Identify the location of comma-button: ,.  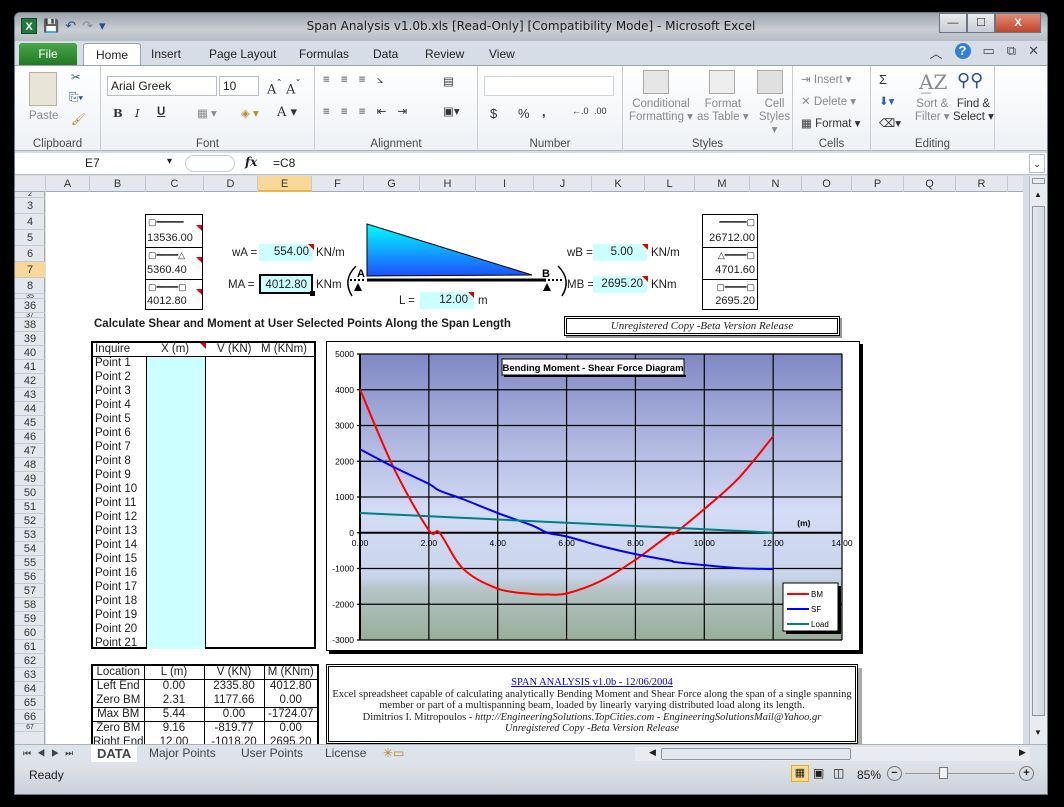
(544, 111).